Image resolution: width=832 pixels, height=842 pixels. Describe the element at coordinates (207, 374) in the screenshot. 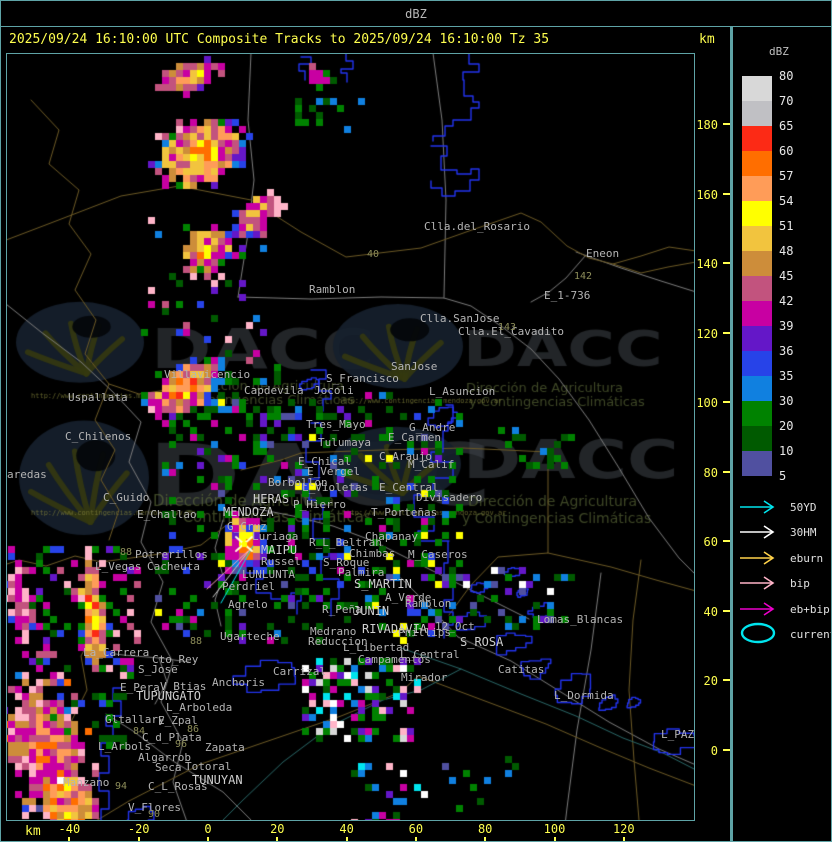

I see `place-label-villavicencio: Villavicencio` at that location.